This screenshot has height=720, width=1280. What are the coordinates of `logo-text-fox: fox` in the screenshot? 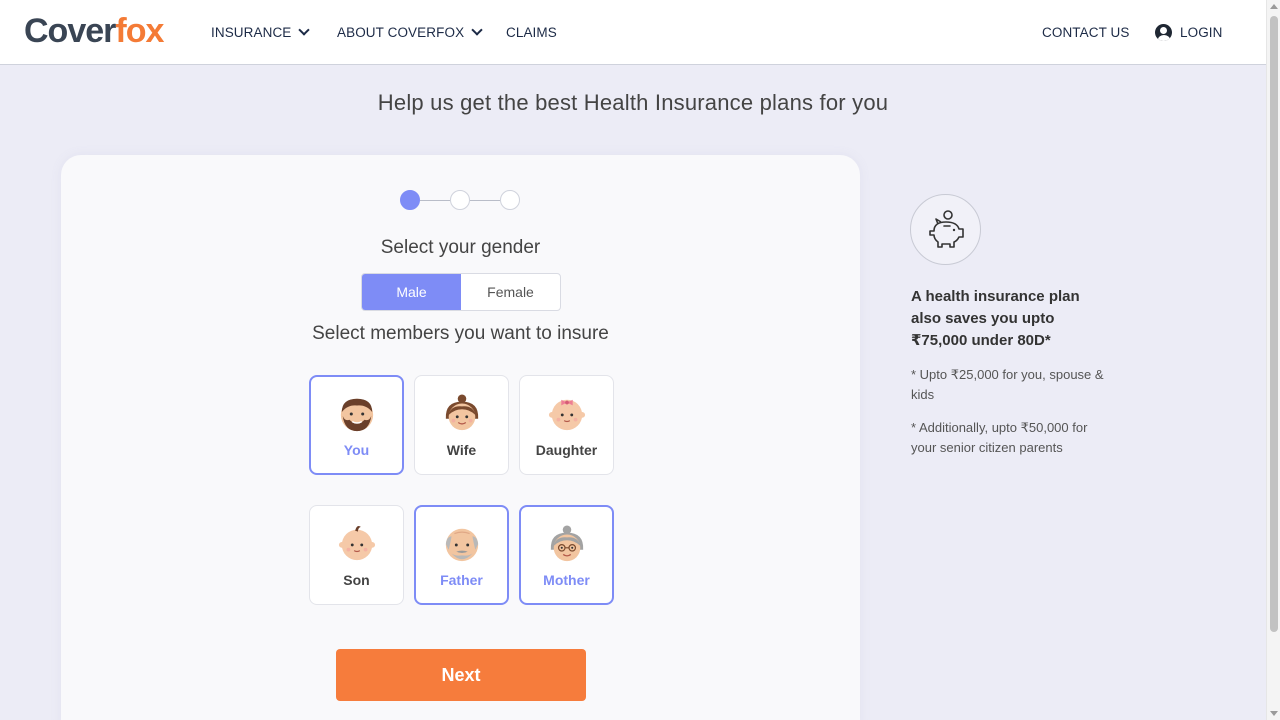 It's located at (139, 31).